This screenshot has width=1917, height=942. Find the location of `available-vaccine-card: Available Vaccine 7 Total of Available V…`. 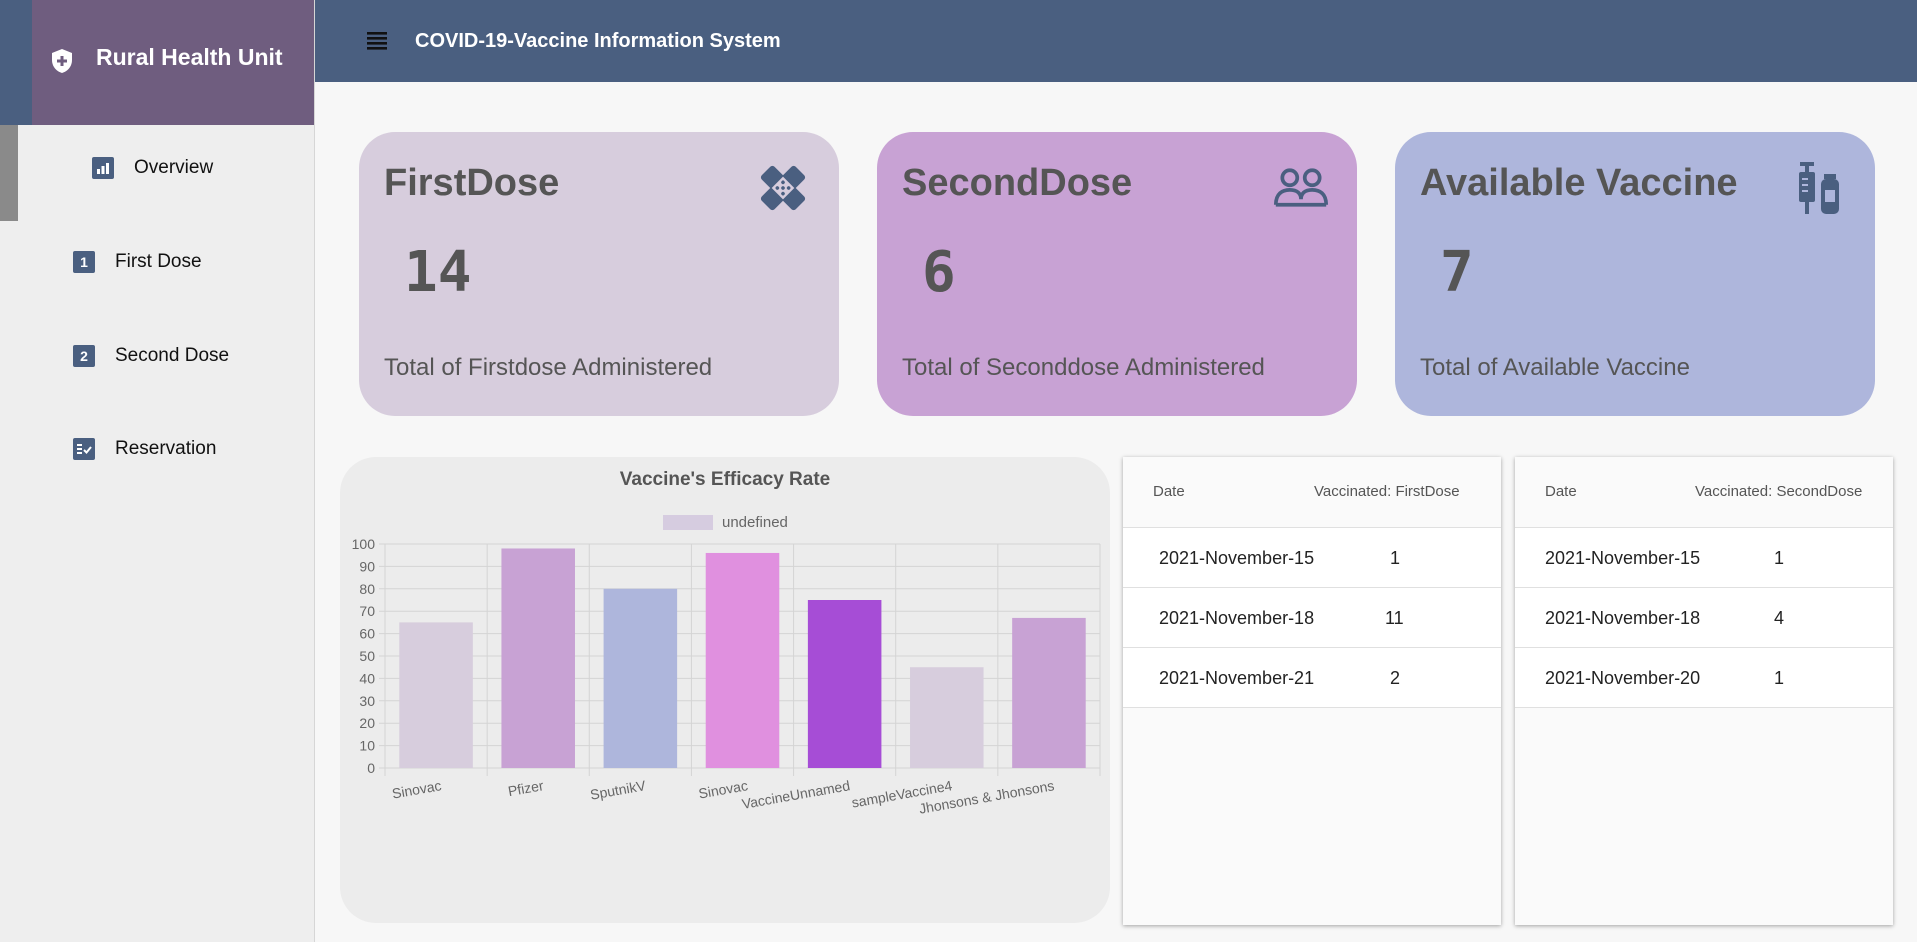

available-vaccine-card: Available Vaccine 7 Total of Available V… is located at coordinates (1635, 274).